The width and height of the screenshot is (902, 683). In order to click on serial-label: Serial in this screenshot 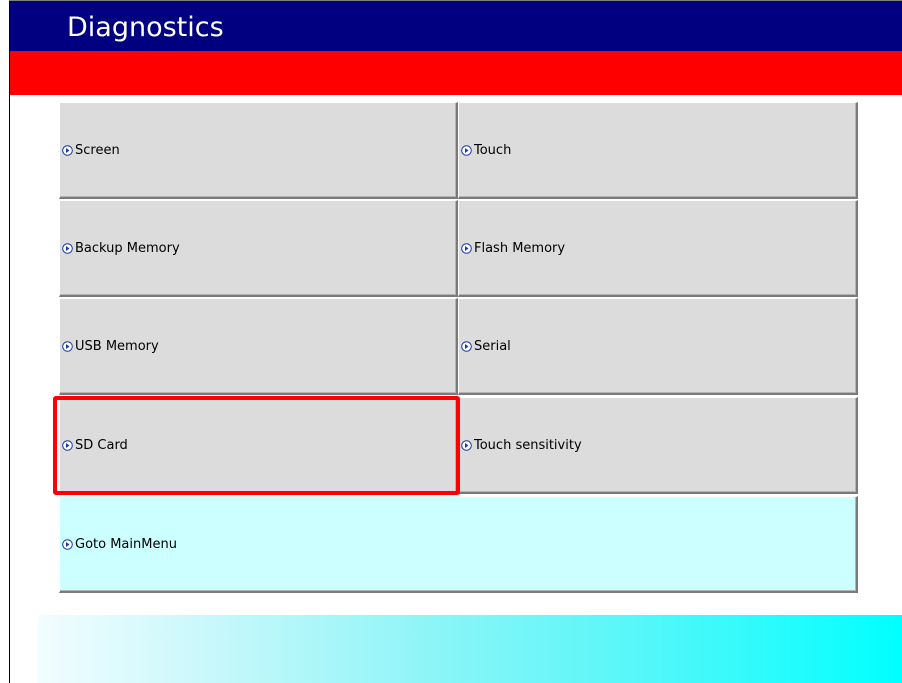, I will do `click(492, 346)`.